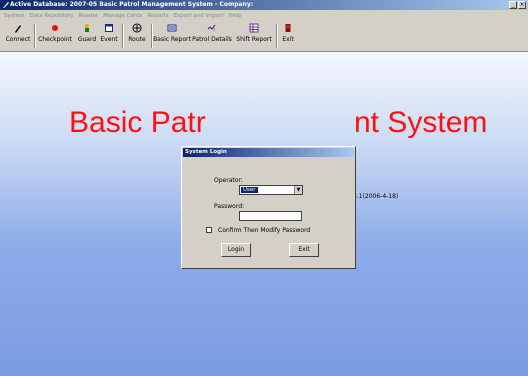 The height and width of the screenshot is (376, 528). What do you see at coordinates (270, 216) in the screenshot?
I see `password-field` at bounding box center [270, 216].